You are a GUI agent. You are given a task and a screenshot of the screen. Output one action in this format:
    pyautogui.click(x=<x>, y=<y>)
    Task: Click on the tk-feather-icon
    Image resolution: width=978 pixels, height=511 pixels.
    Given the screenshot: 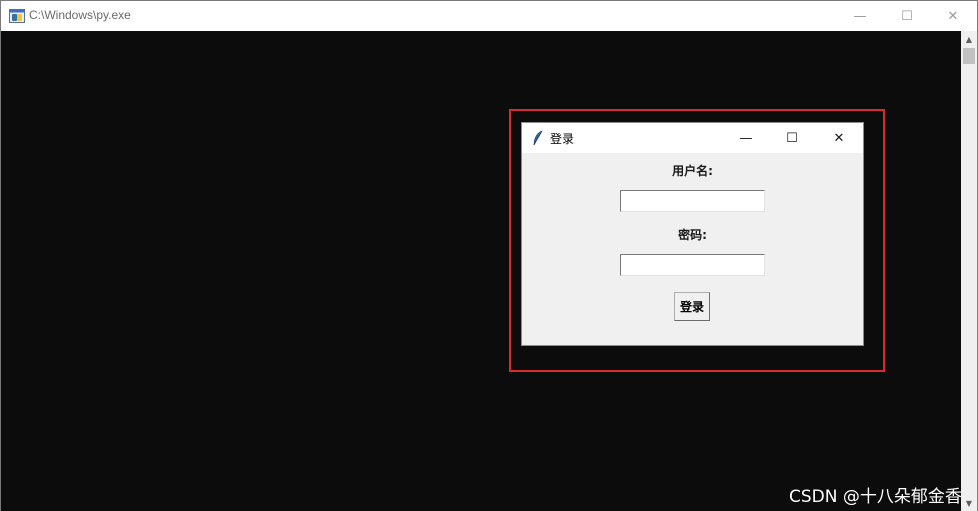 What is the action you would take?
    pyautogui.click(x=538, y=138)
    